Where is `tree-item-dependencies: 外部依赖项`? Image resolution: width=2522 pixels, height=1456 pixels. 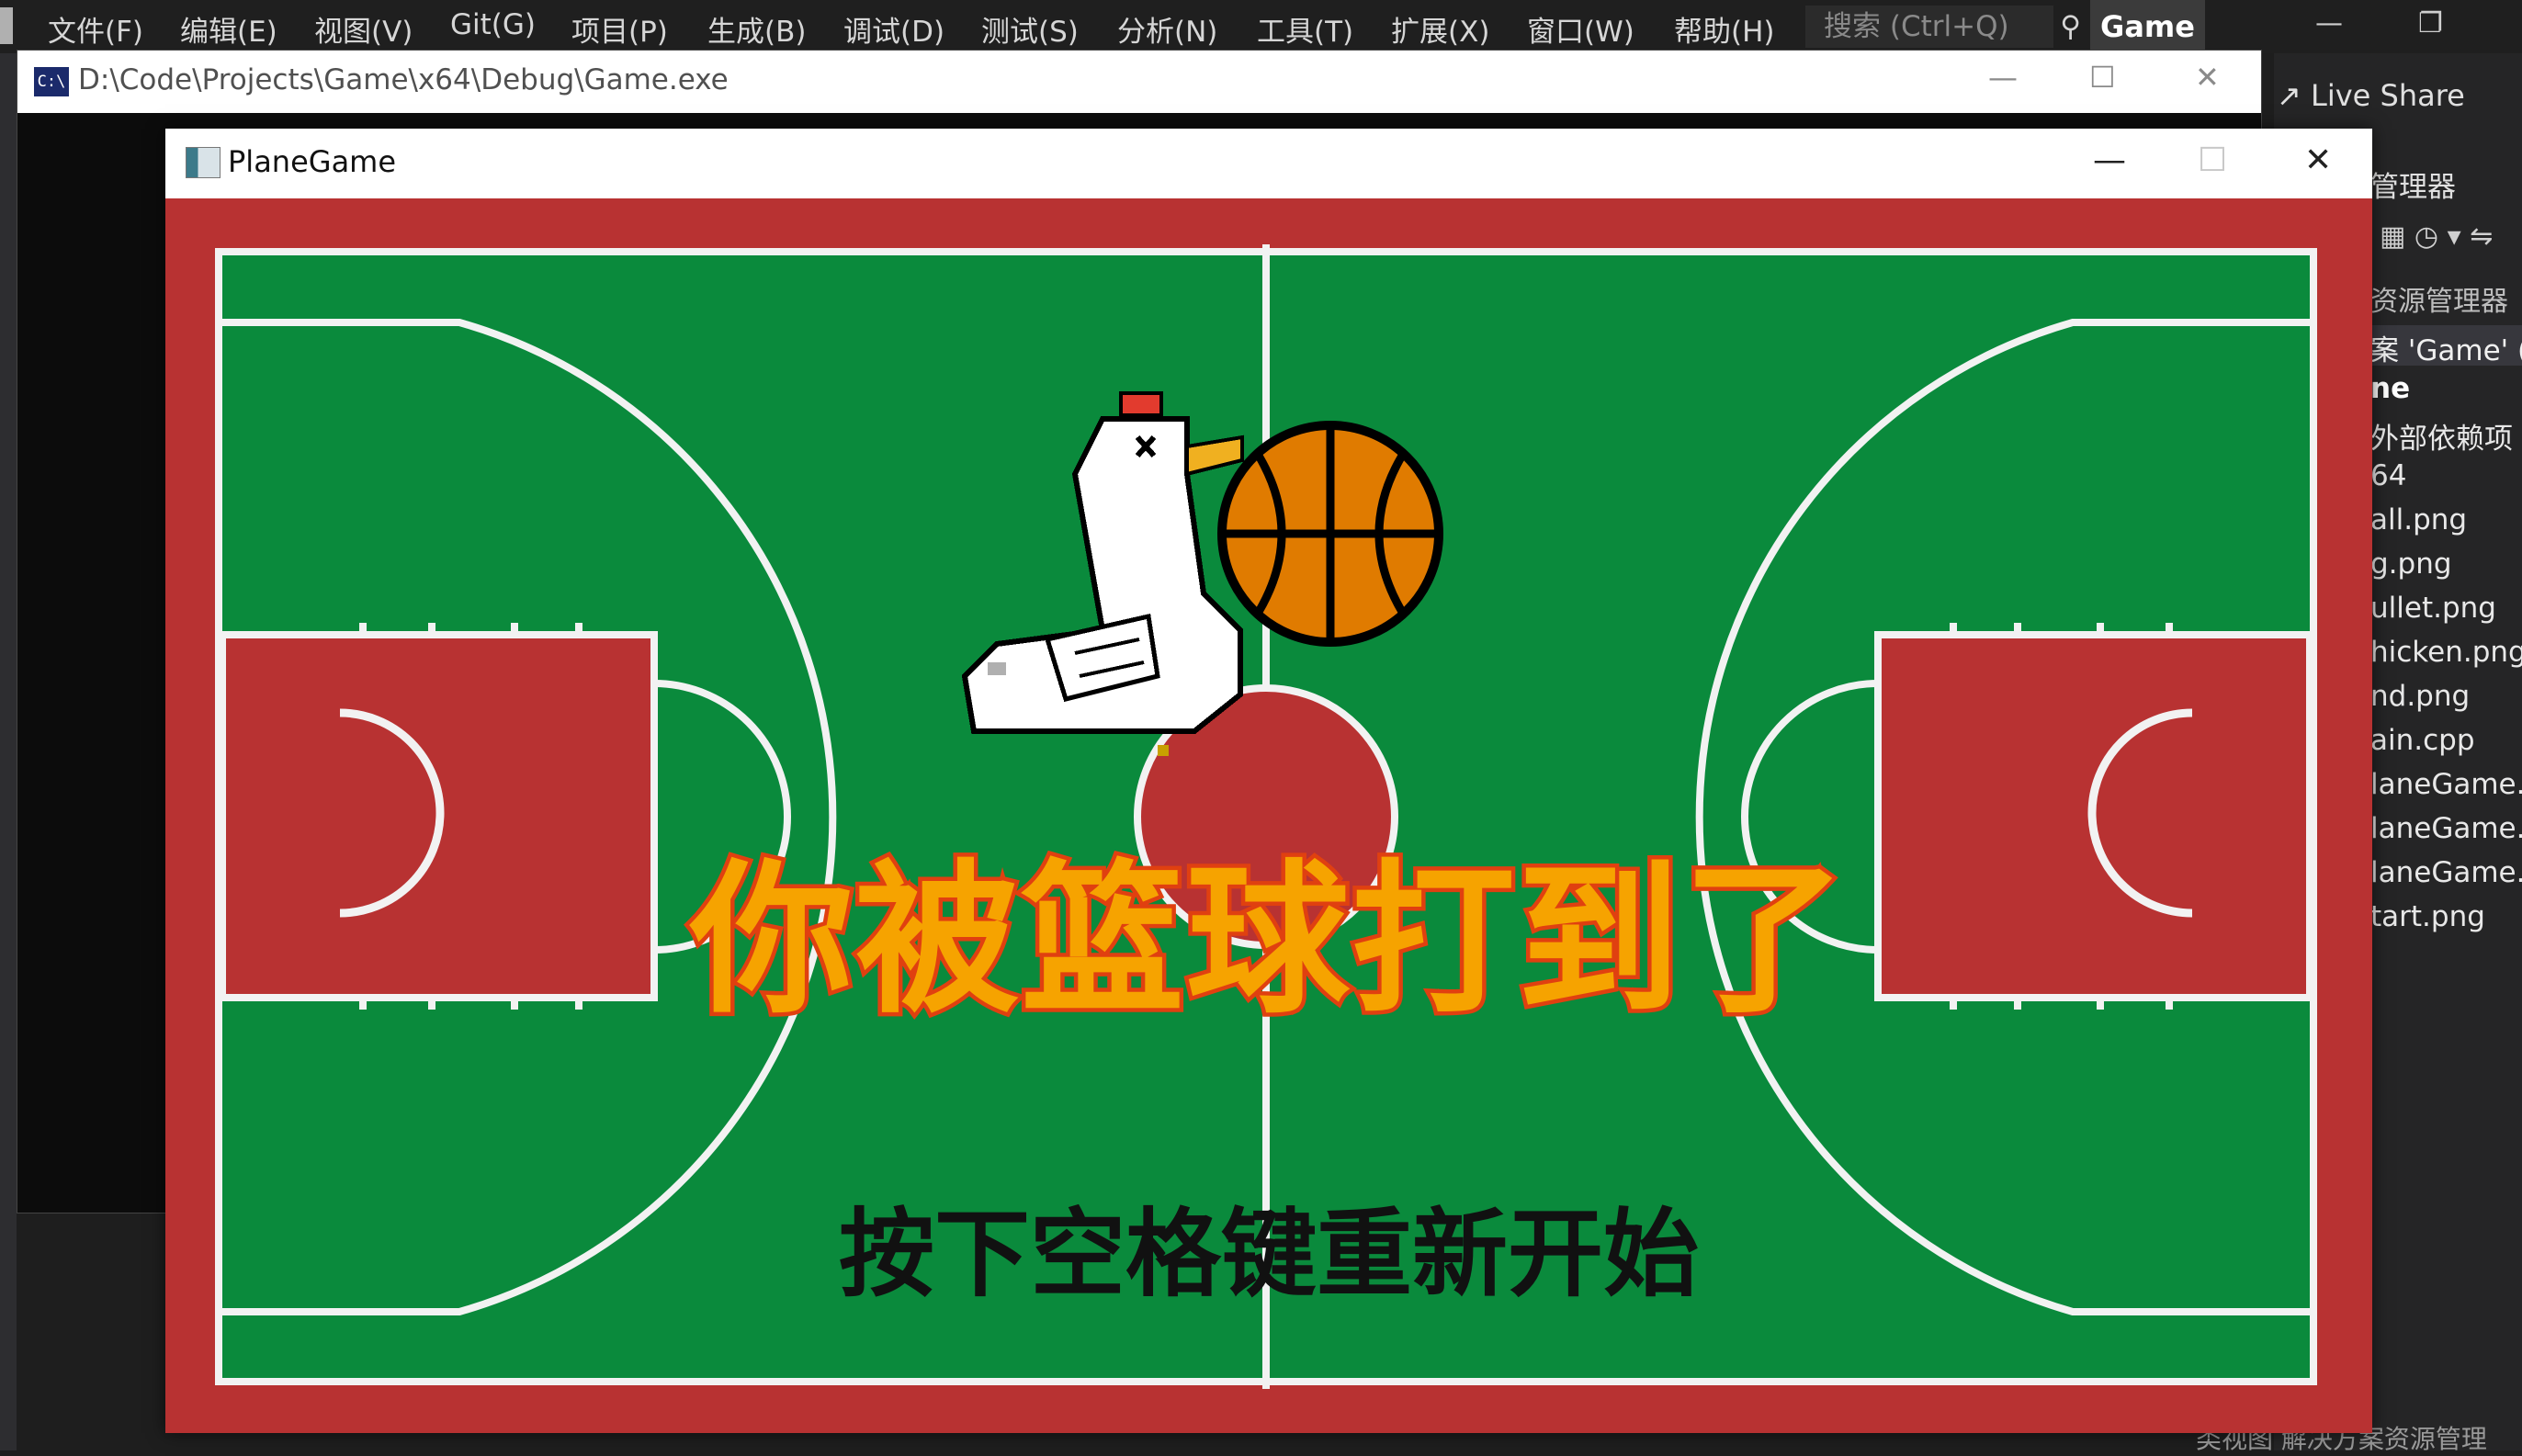 tree-item-dependencies: 外部依赖项 is located at coordinates (2441, 436).